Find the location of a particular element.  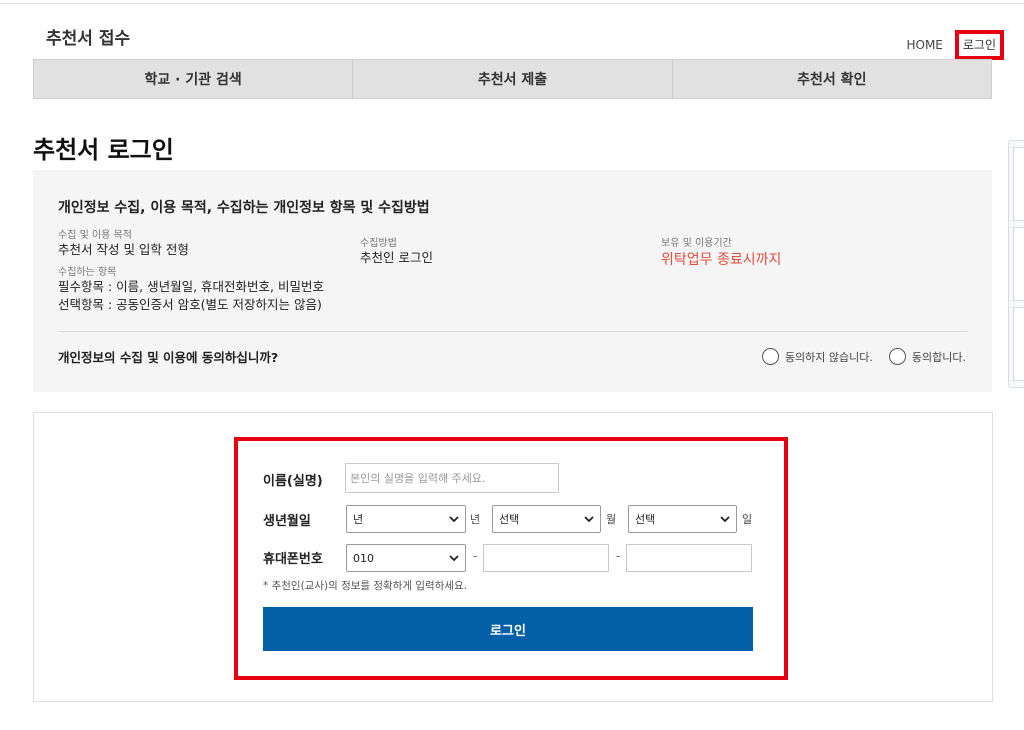

form-note: * 추천인(교사)의 정보를 정확하게 입력하세요. is located at coordinates (365, 586).